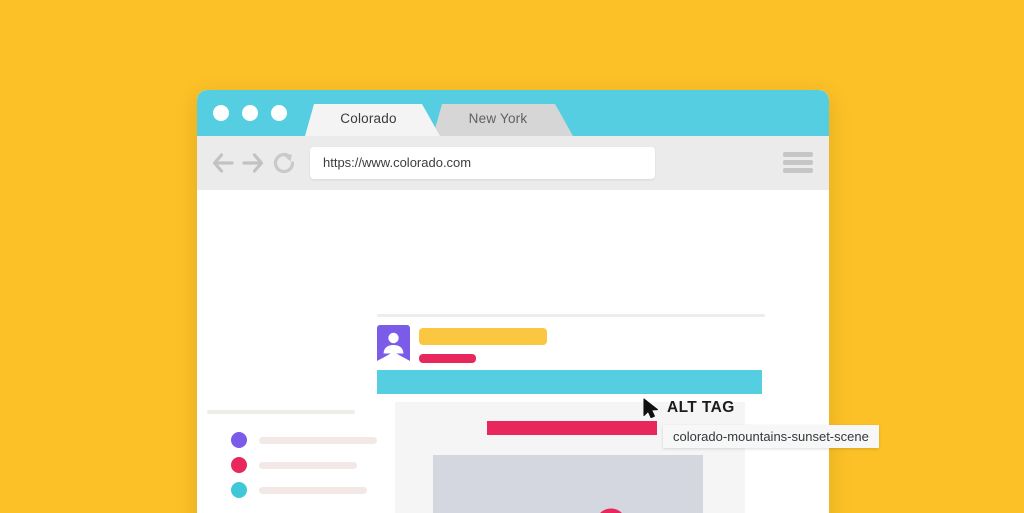 The width and height of the screenshot is (1024, 513). Describe the element at coordinates (308, 465) in the screenshot. I see `sidebar-item-2-label` at that location.